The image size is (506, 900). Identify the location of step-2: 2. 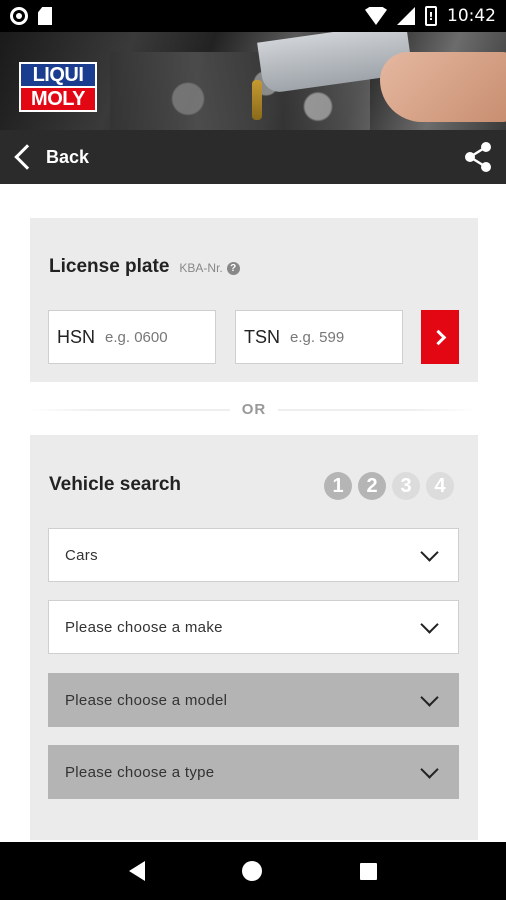
(372, 486).